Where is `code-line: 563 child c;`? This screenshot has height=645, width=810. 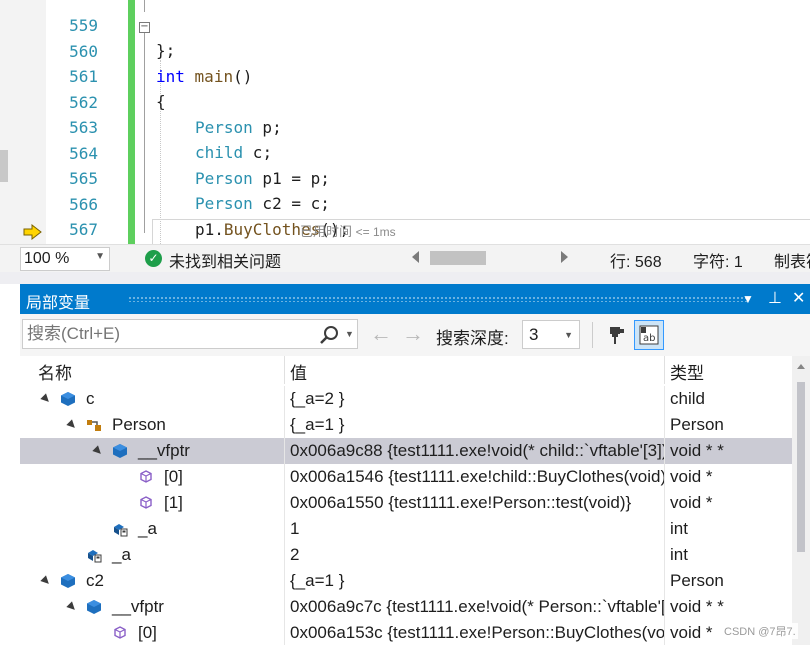 code-line: 563 child c; is located at coordinates (405, 126).